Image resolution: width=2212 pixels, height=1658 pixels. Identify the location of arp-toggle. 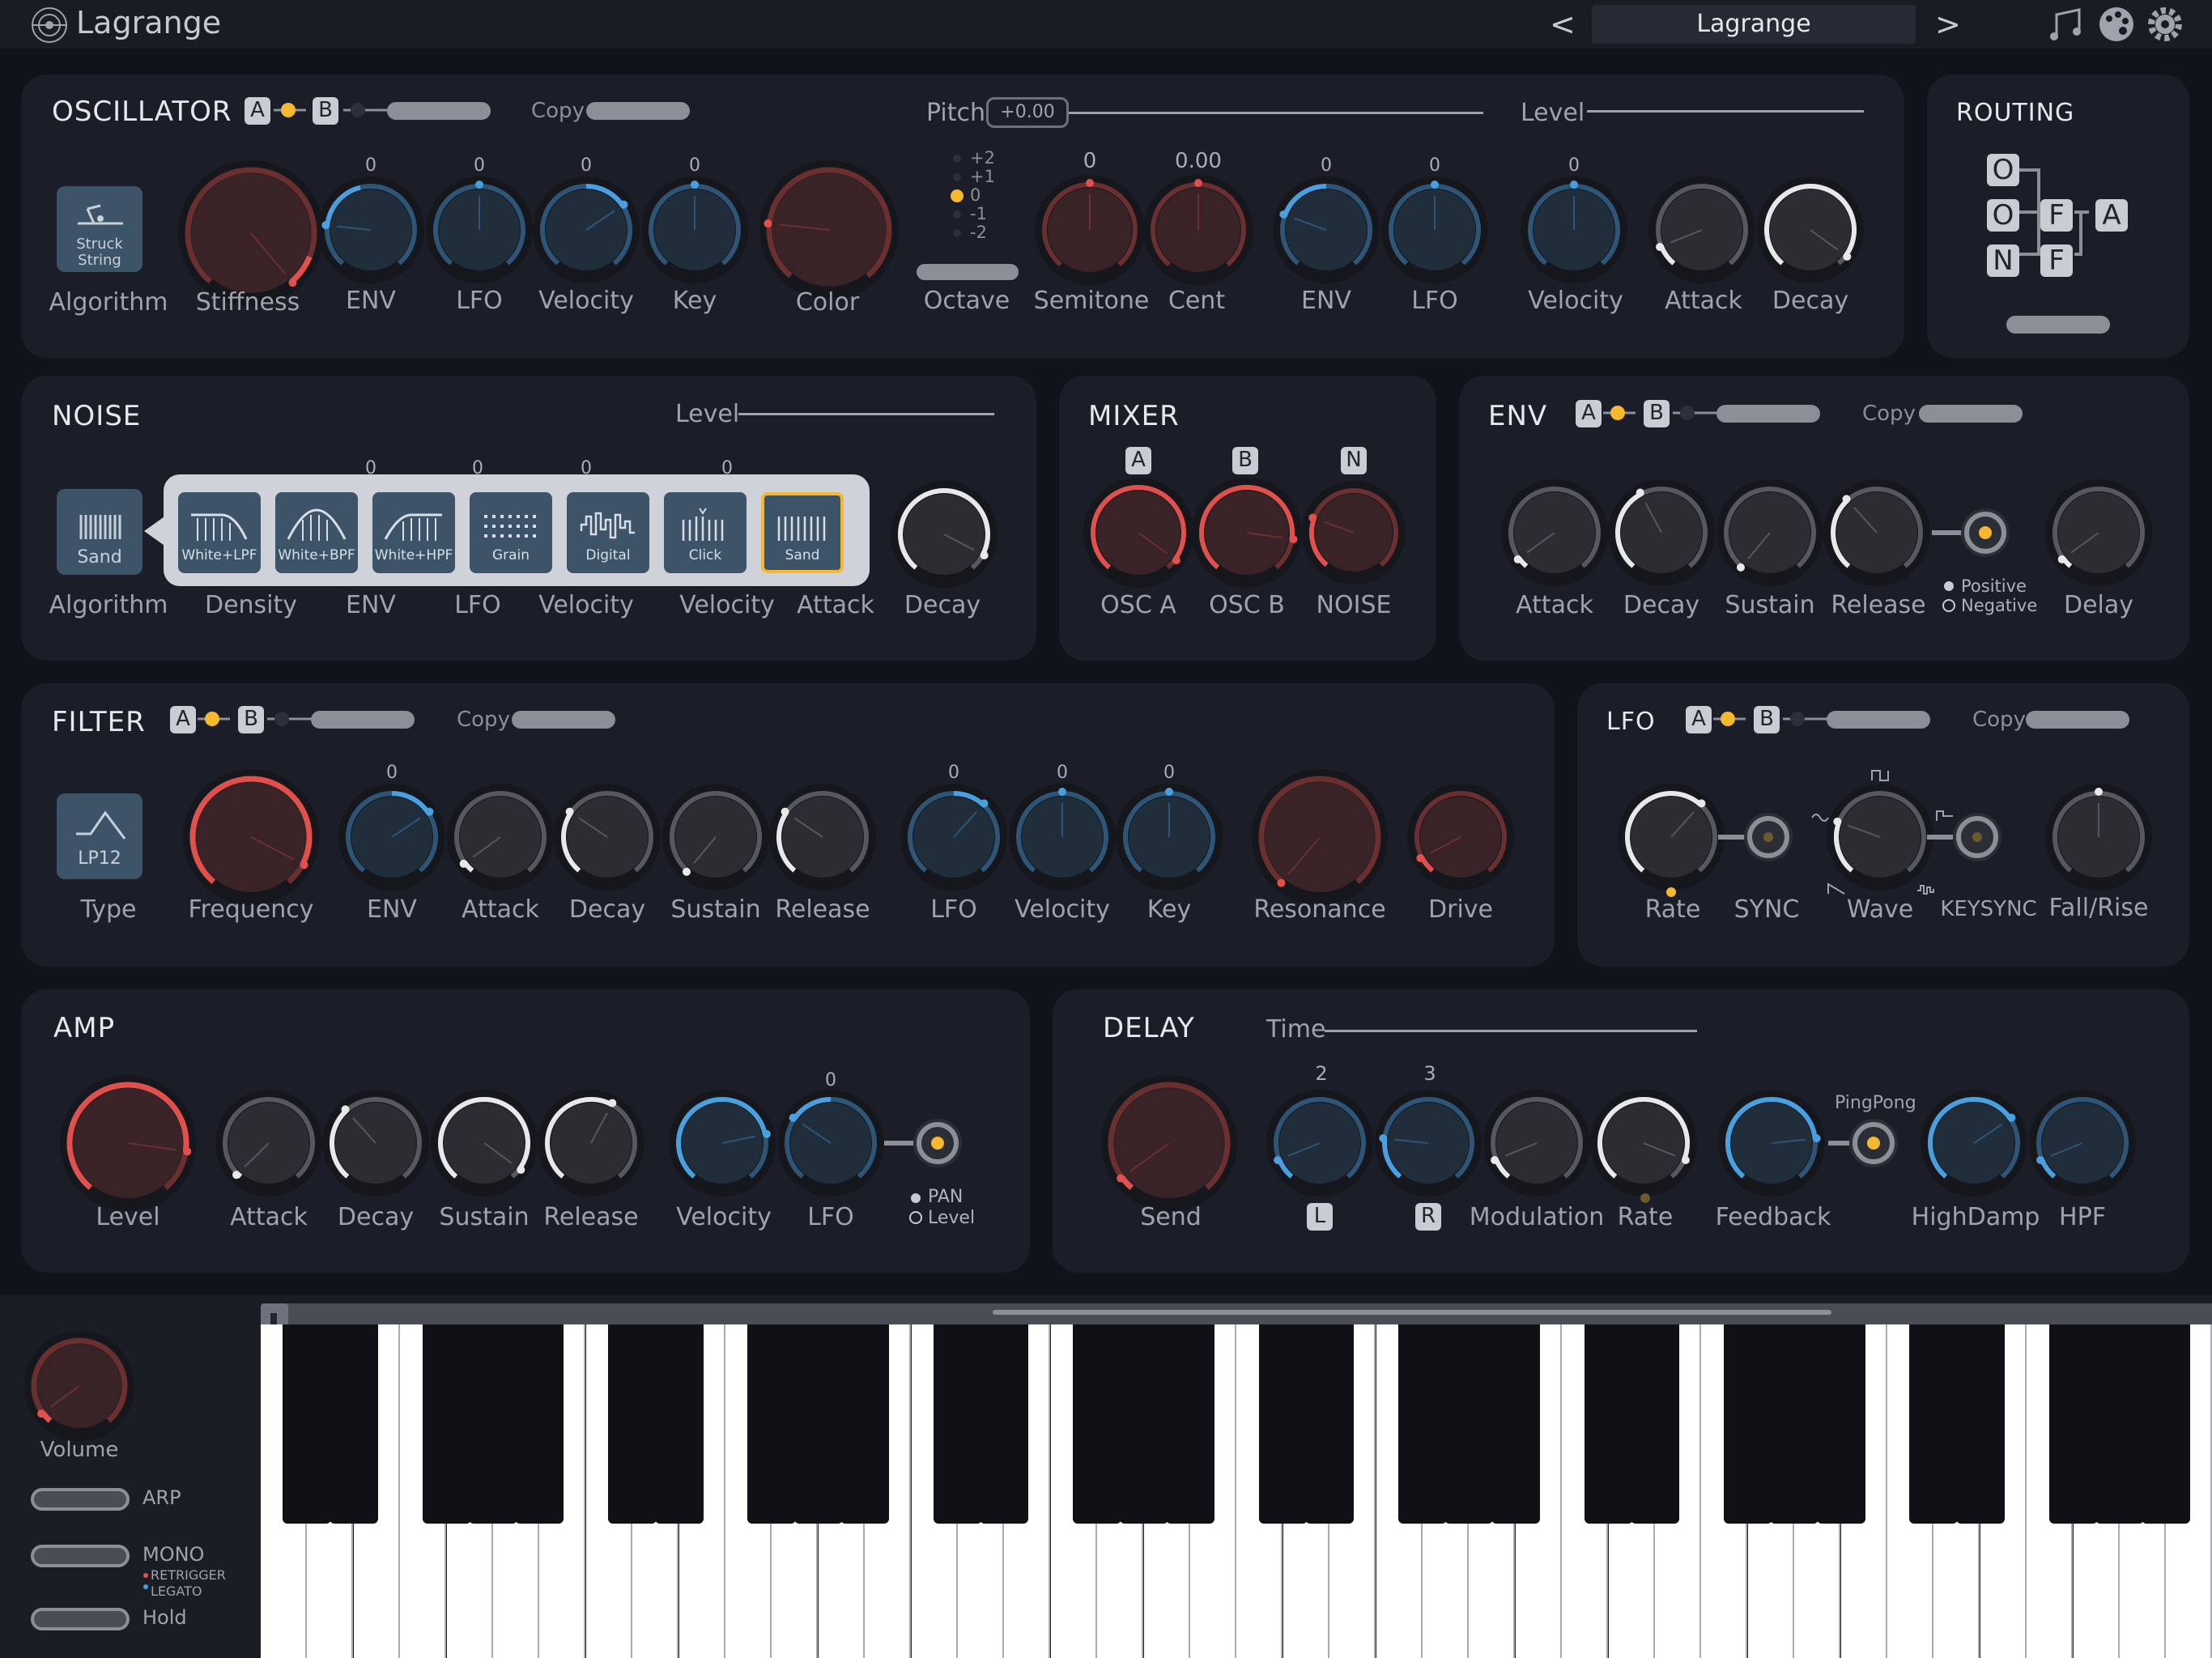
(81, 1499).